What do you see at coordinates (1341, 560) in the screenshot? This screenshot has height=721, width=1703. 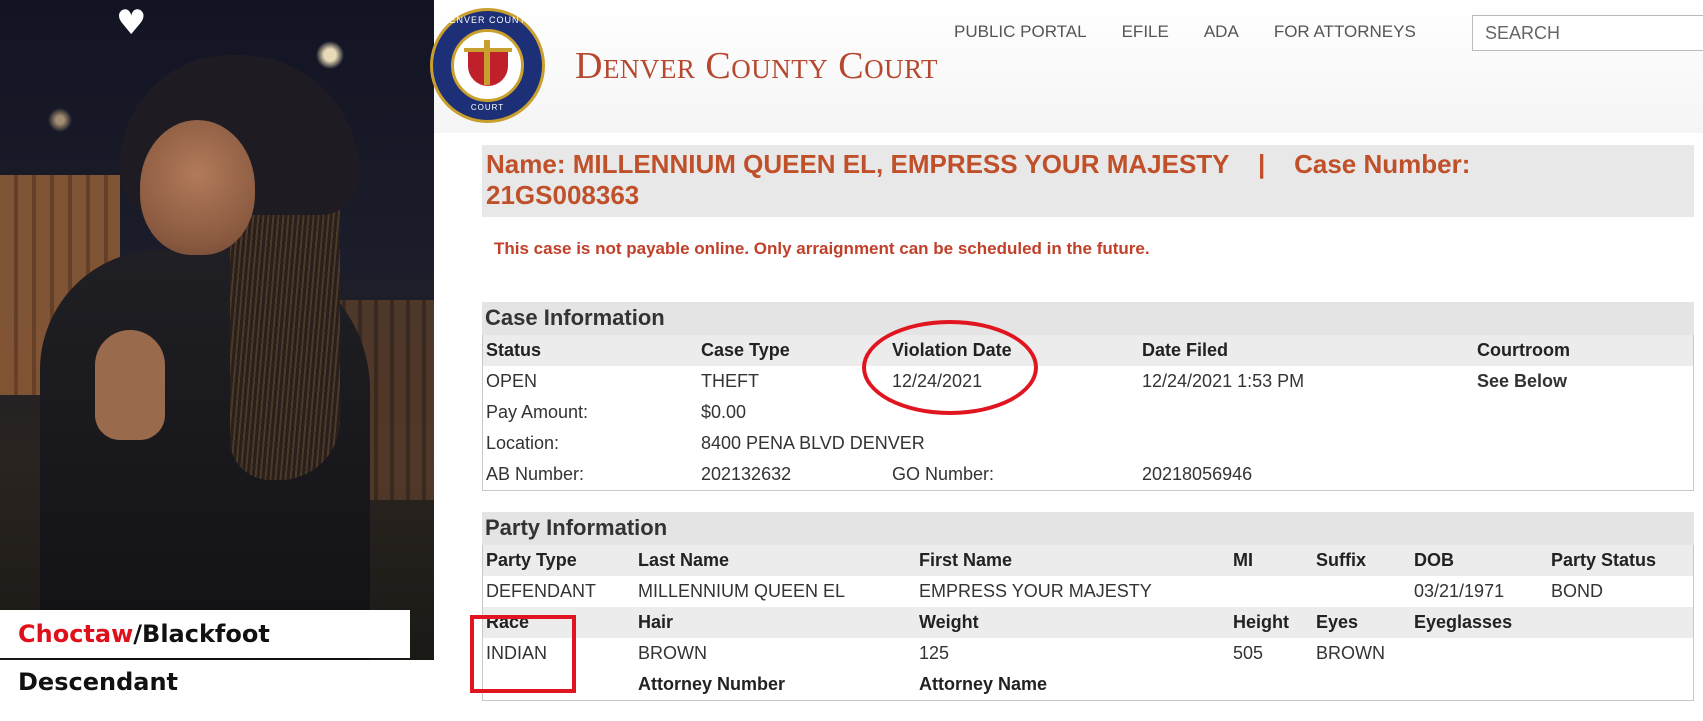 I see `header-suffix: Suffix` at bounding box center [1341, 560].